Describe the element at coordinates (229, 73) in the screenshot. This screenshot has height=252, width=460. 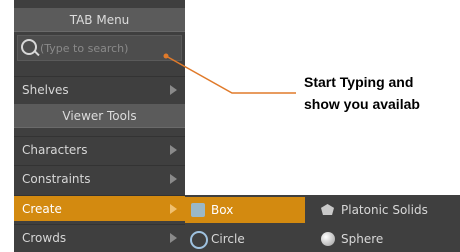
I see `callout-line` at that location.